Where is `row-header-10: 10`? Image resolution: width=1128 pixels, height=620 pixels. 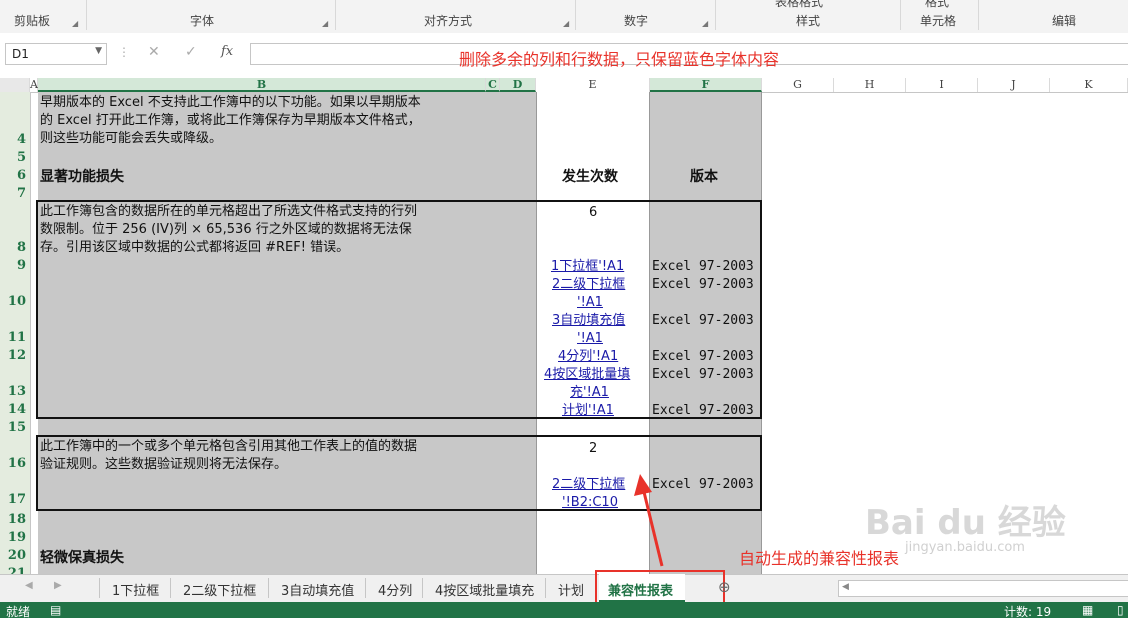
row-header-10: 10 is located at coordinates (15, 301).